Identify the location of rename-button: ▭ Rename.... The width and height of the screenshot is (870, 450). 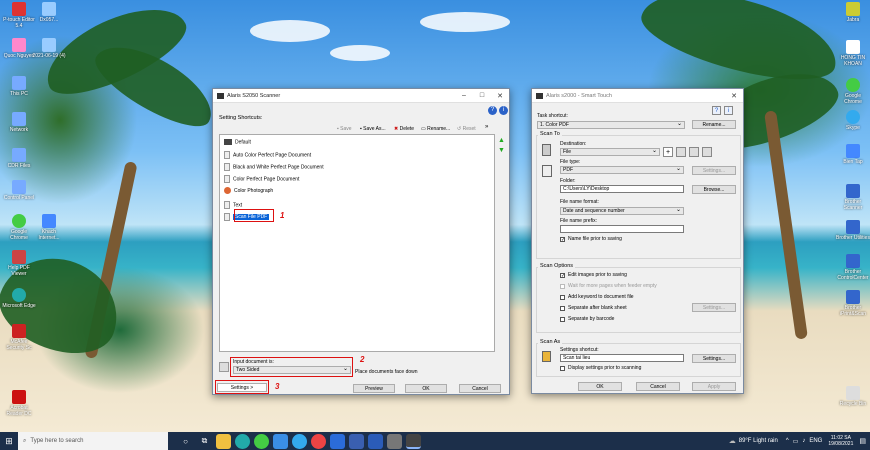
(435, 129).